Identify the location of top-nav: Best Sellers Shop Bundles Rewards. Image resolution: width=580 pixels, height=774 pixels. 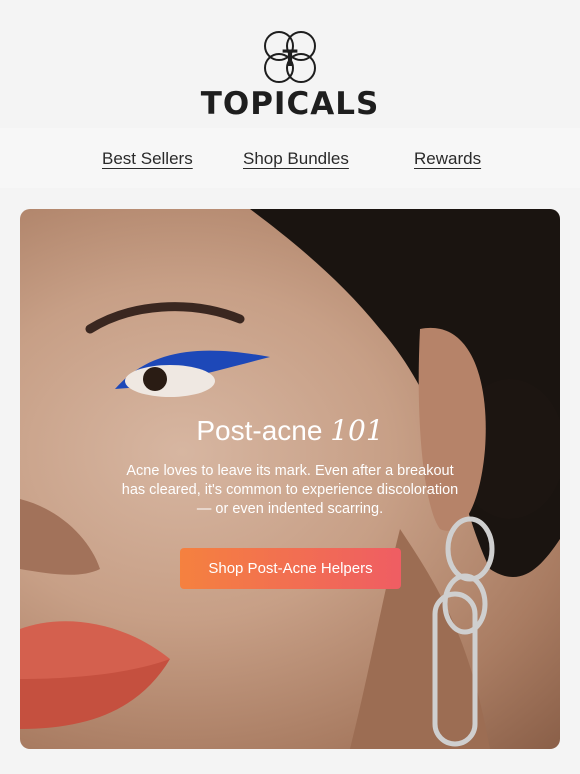
(290, 158).